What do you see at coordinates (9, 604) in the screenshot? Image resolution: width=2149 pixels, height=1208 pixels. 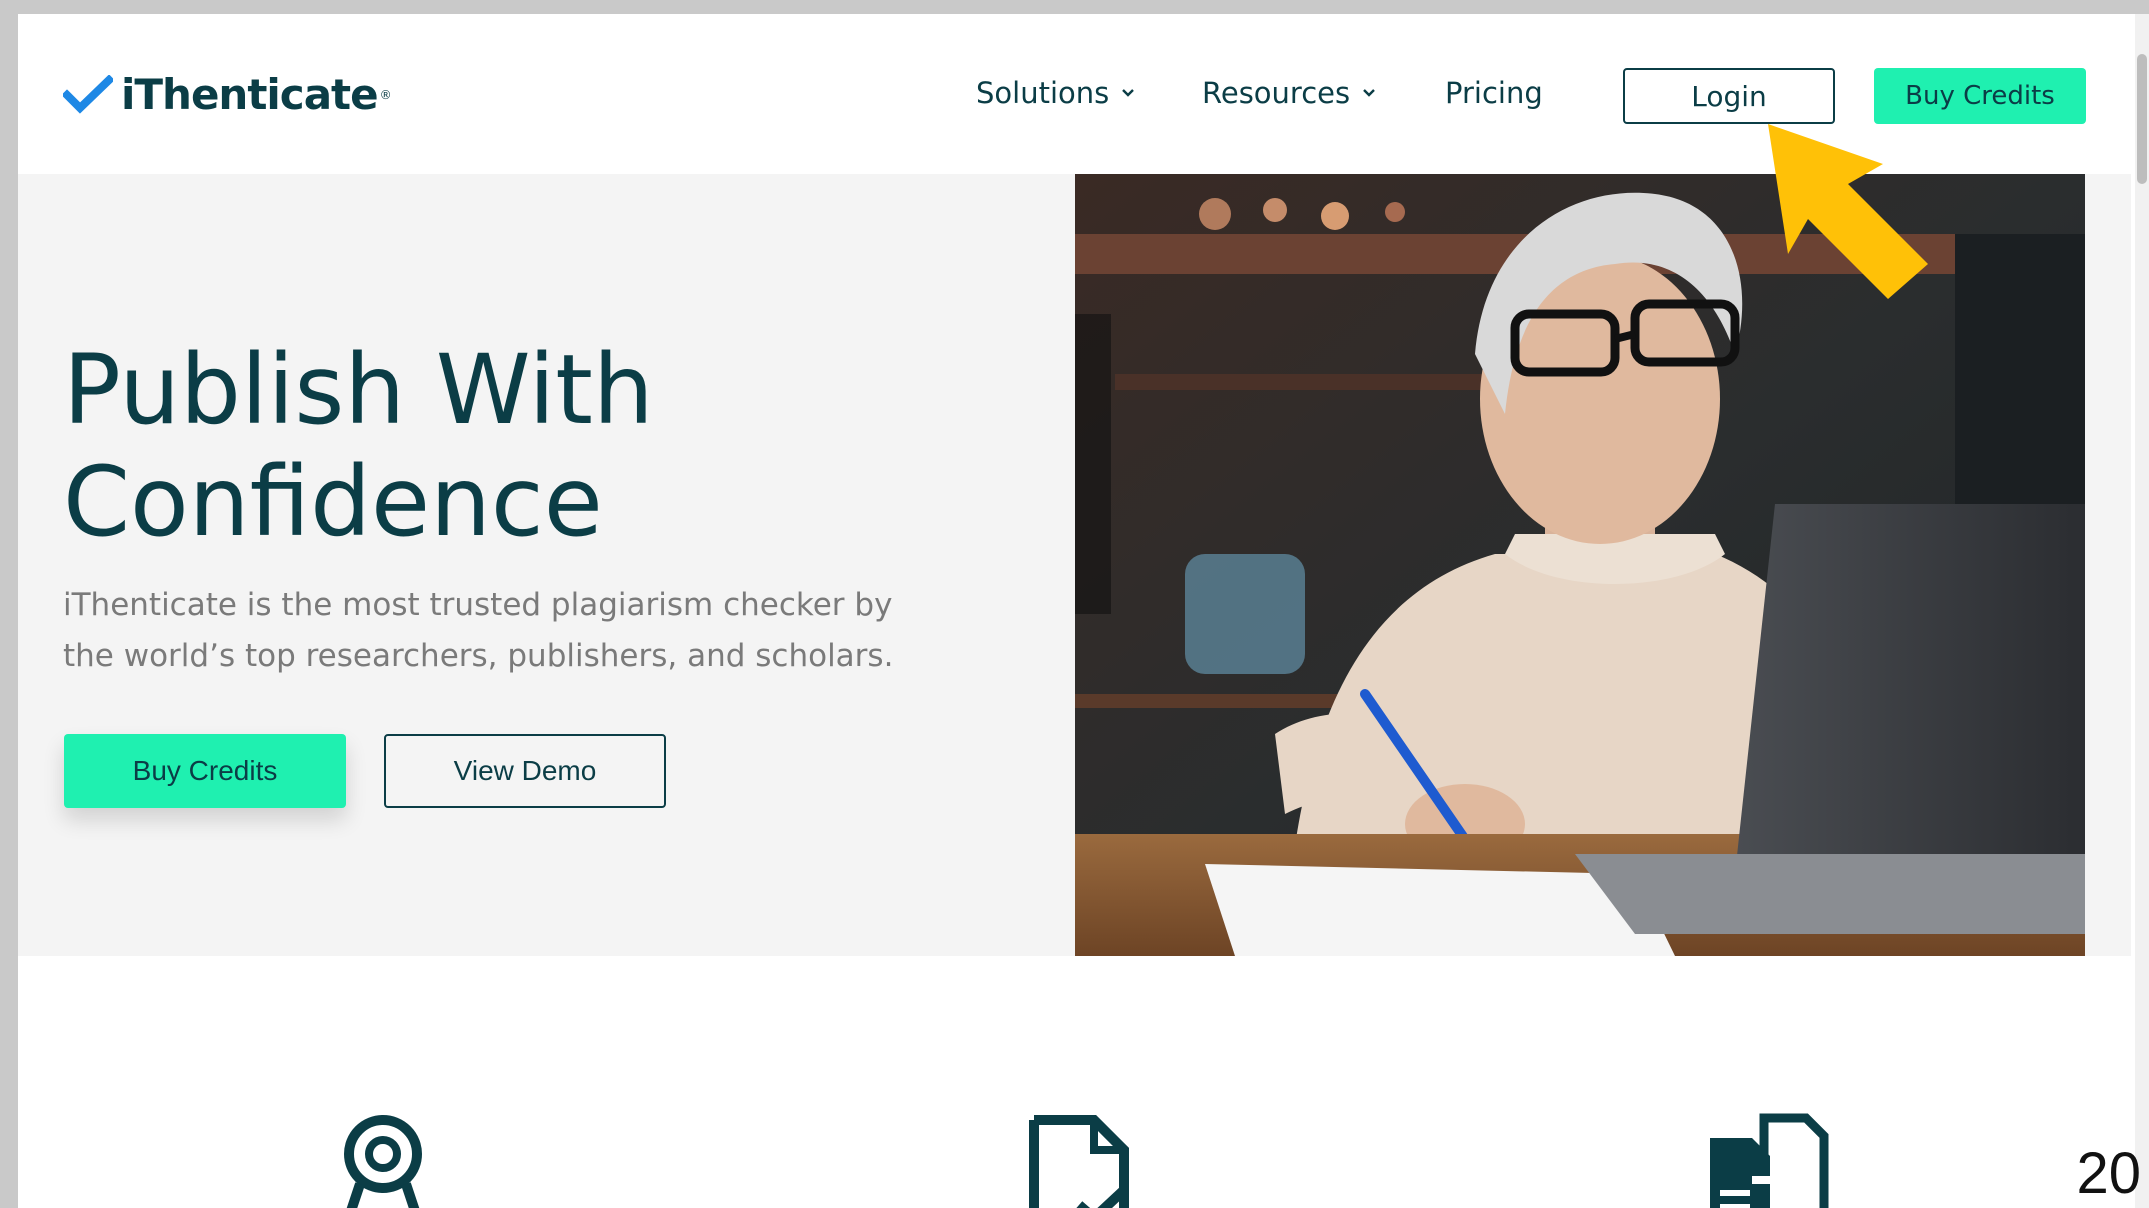 I see `window-frame-left` at bounding box center [9, 604].